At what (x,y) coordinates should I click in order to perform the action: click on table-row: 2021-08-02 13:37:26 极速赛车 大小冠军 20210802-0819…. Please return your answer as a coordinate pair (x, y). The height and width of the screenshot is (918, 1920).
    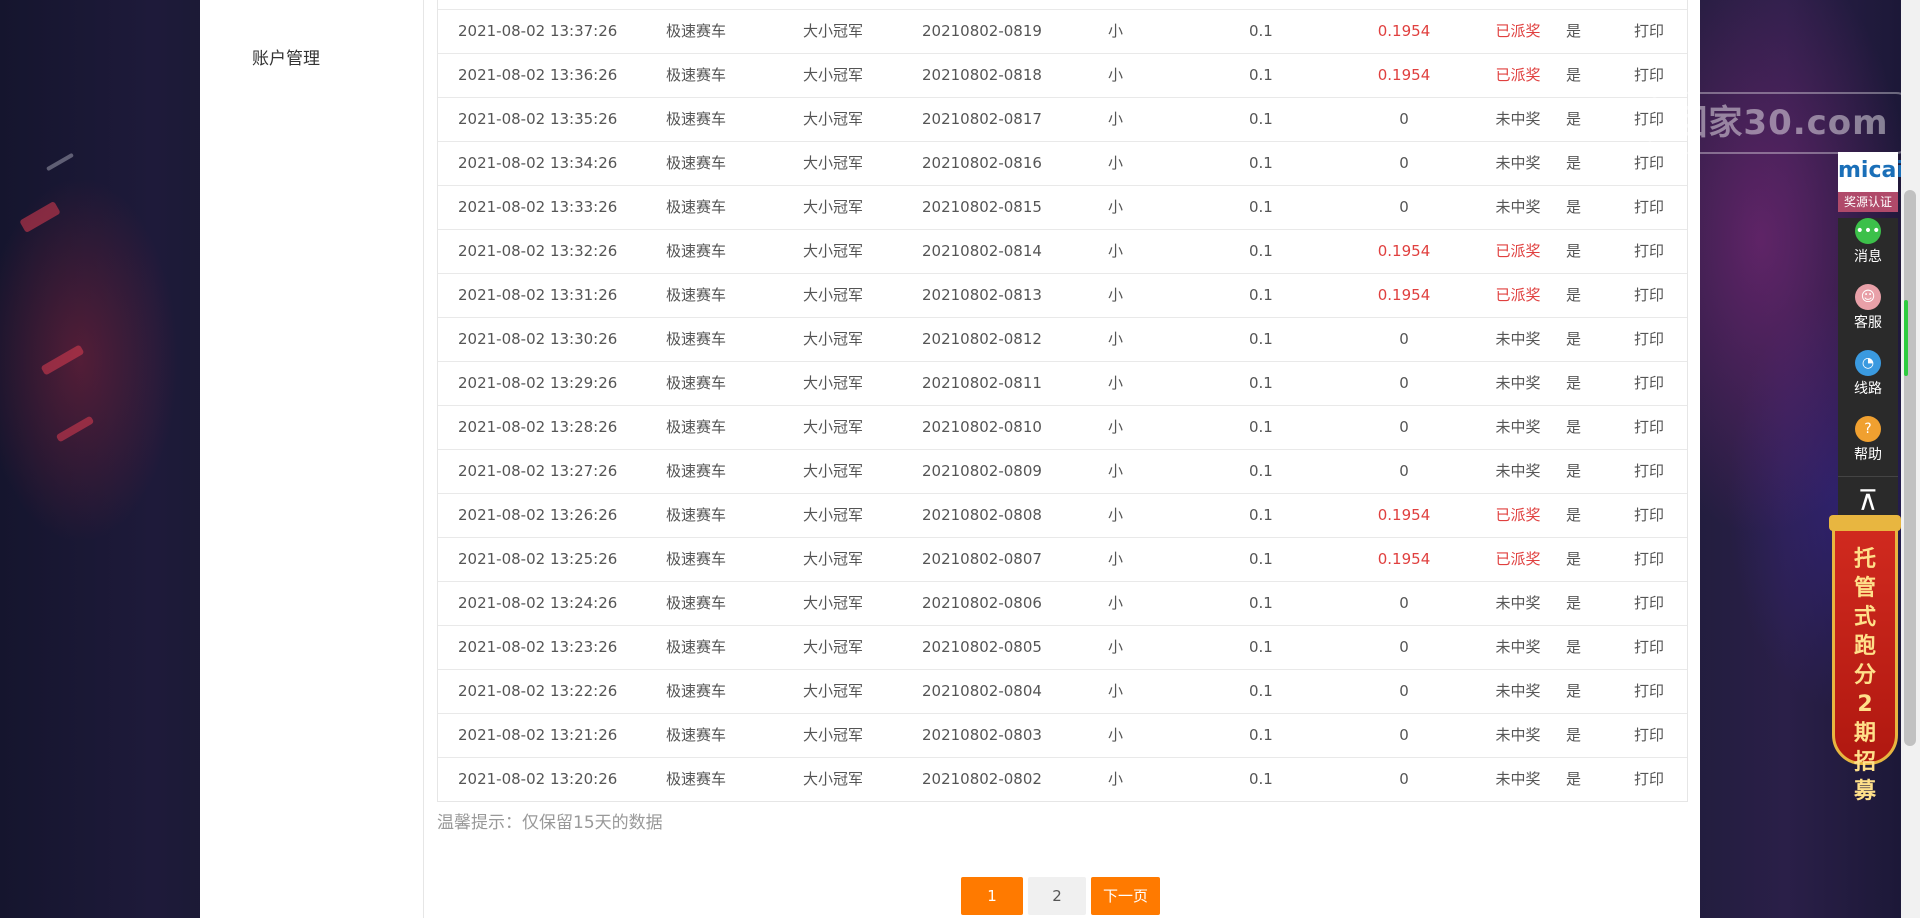
    Looking at the image, I should click on (1062, 31).